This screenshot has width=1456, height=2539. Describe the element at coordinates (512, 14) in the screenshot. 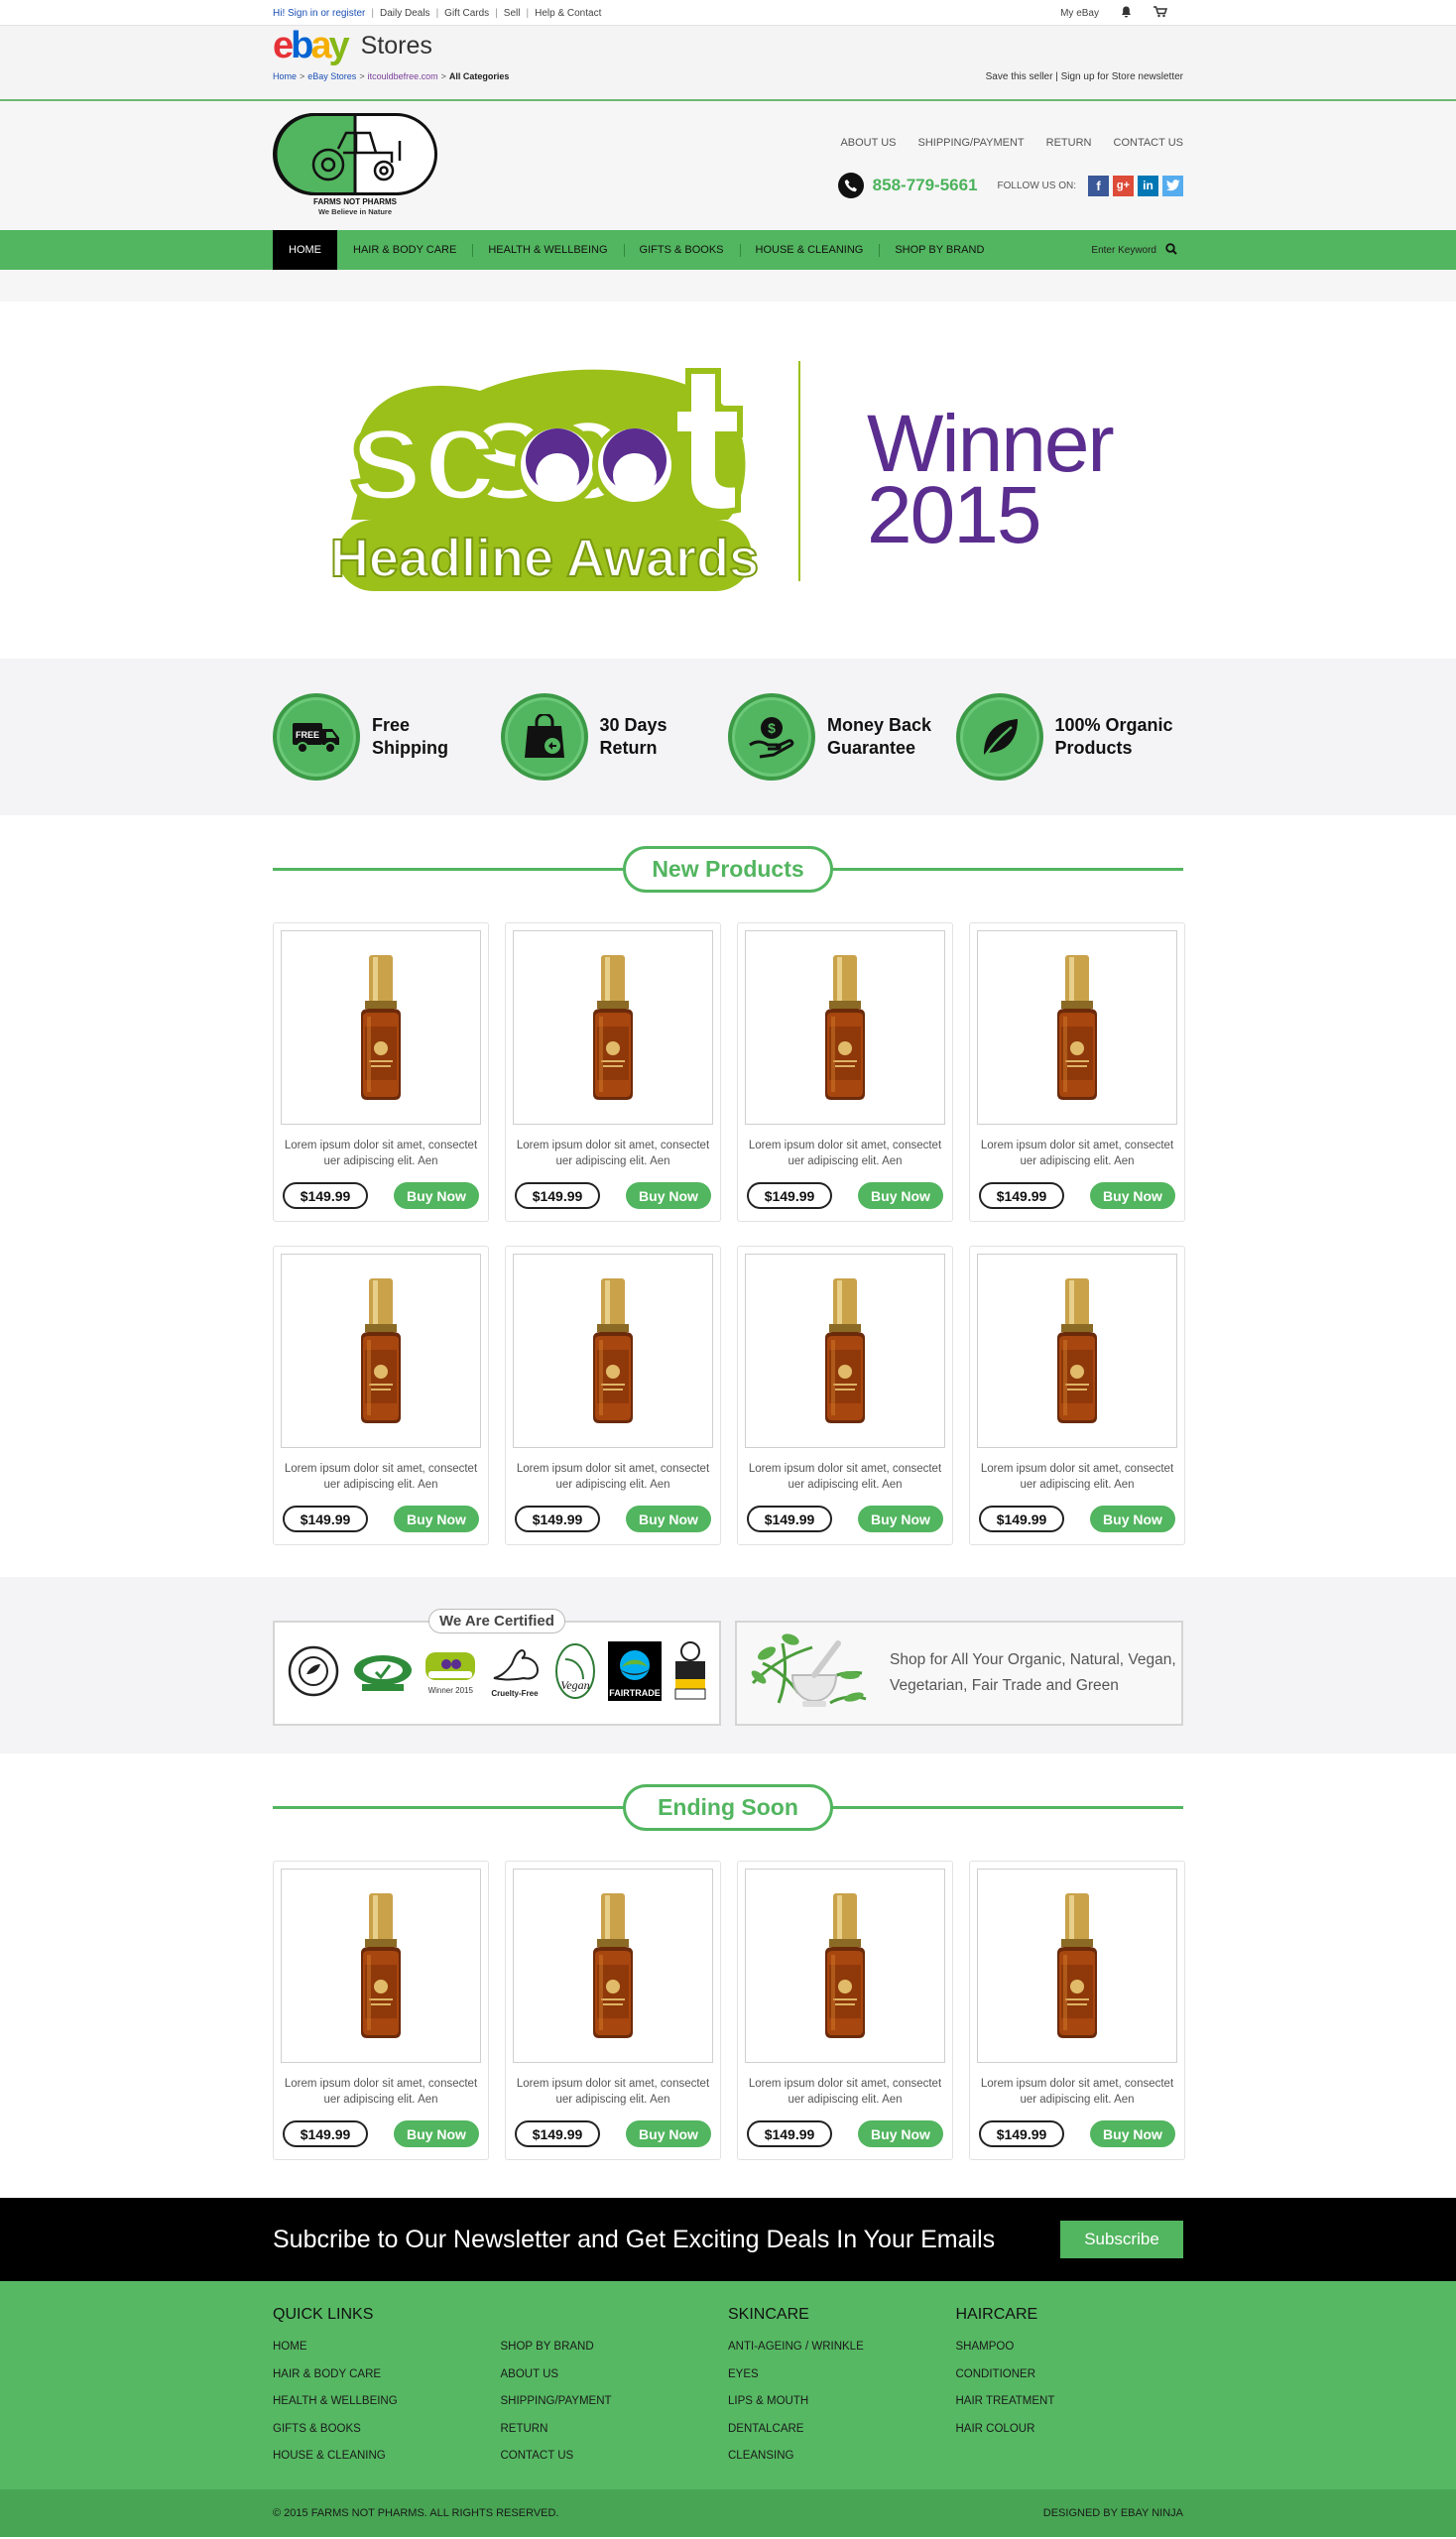

I see `sell-link: Sell` at that location.